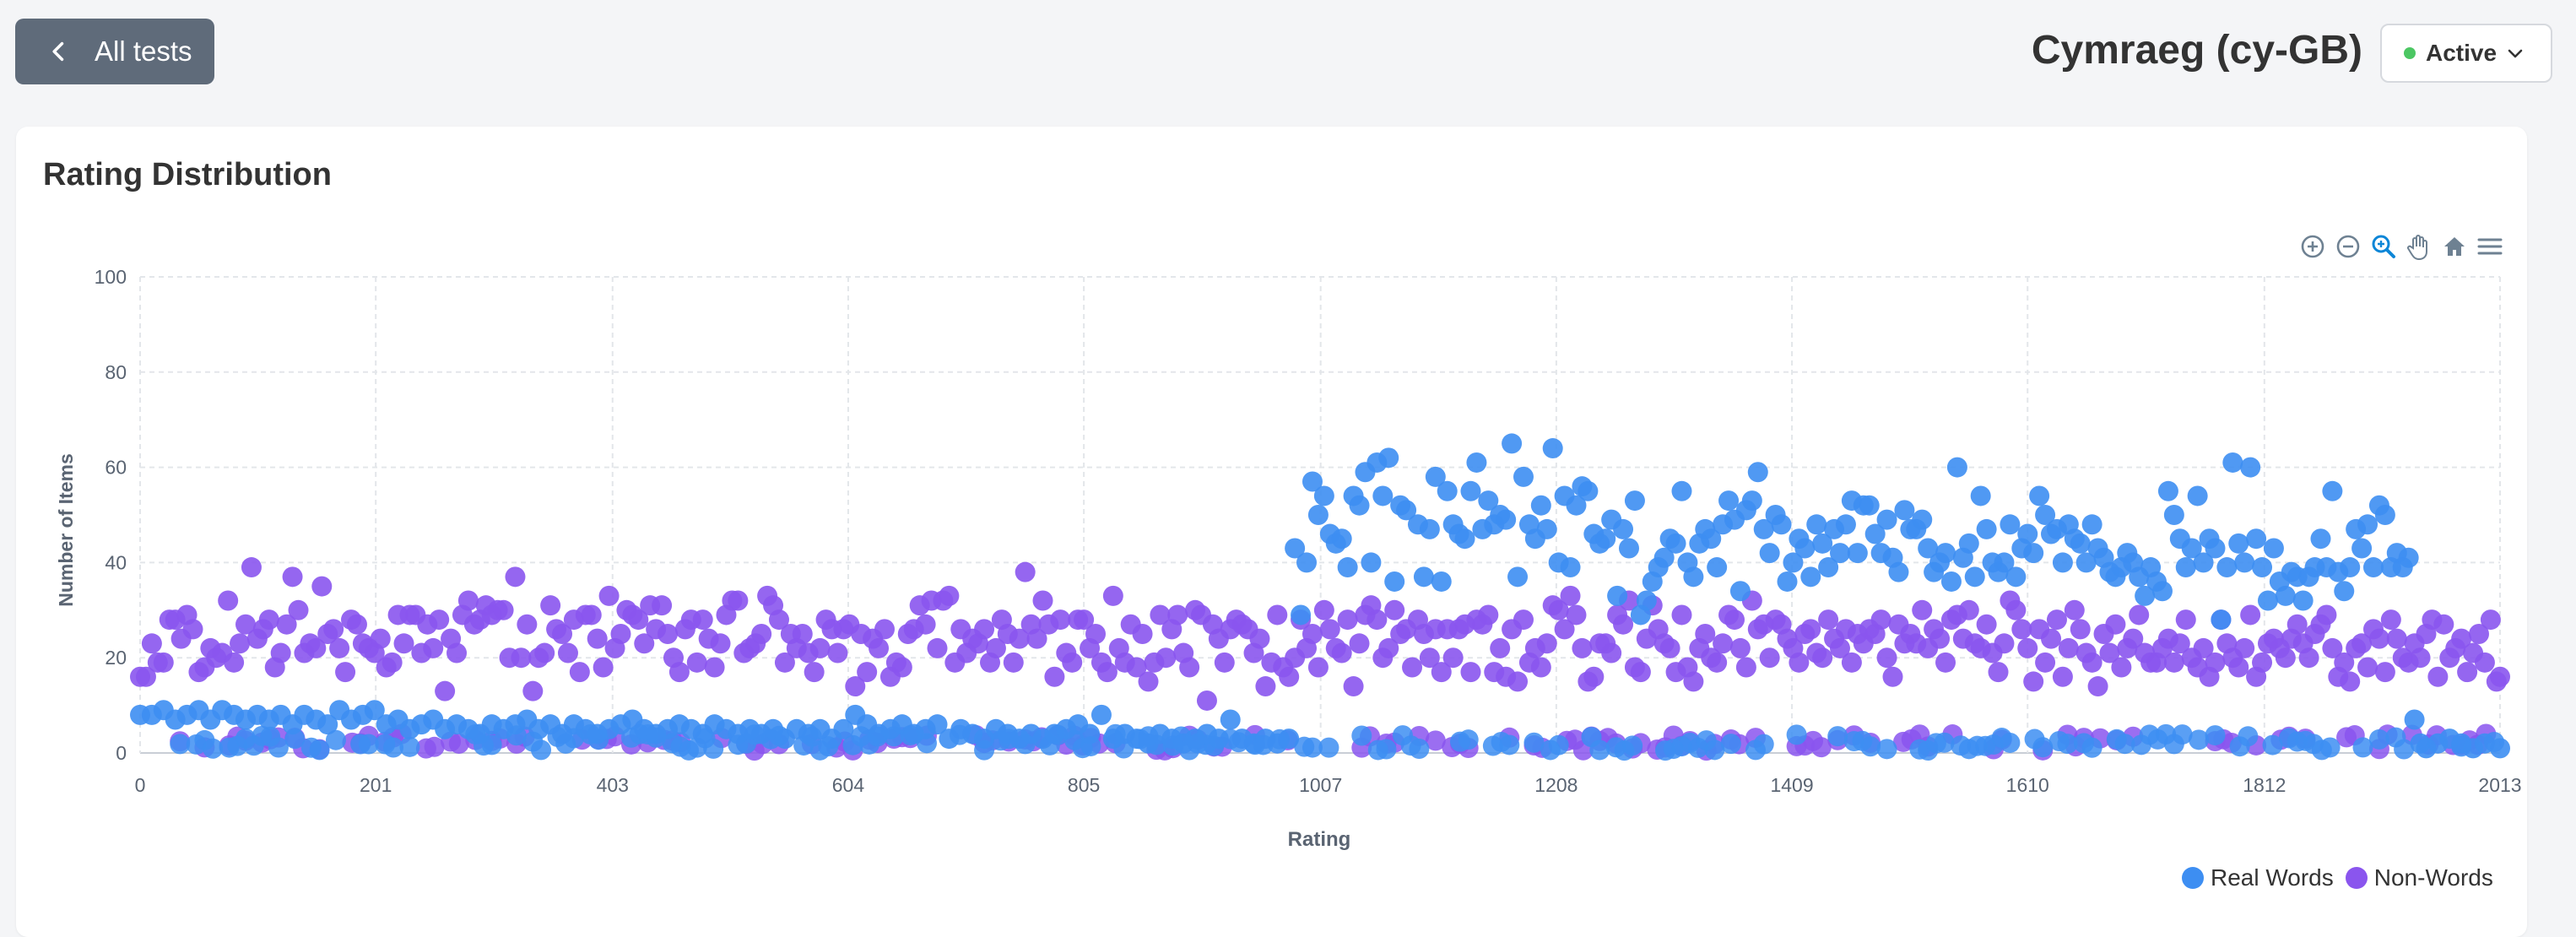 This screenshot has width=2576, height=937. Describe the element at coordinates (1556, 785) in the screenshot. I see `x-tick-label: 1208` at that location.